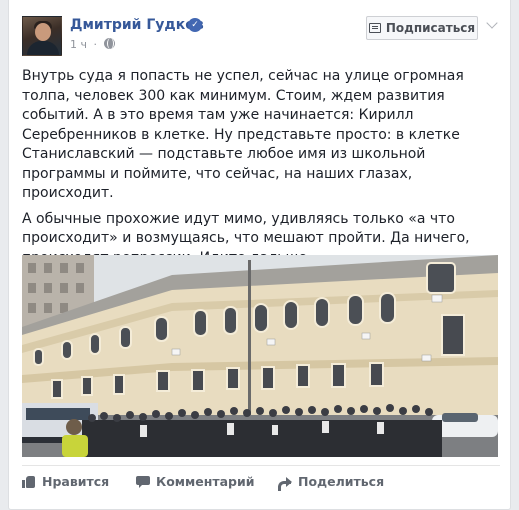  What do you see at coordinates (430, 28) in the screenshot?
I see `subscribe-label: Подписаться` at bounding box center [430, 28].